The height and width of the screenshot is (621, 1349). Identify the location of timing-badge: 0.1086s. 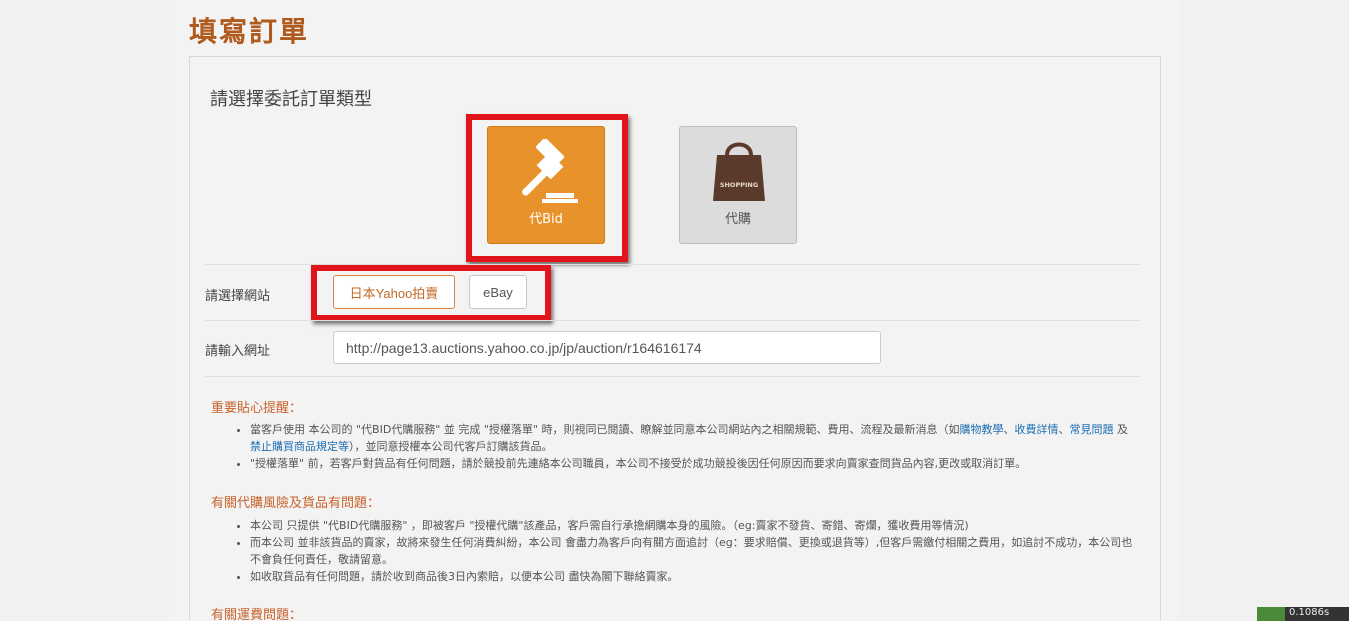
(1303, 614).